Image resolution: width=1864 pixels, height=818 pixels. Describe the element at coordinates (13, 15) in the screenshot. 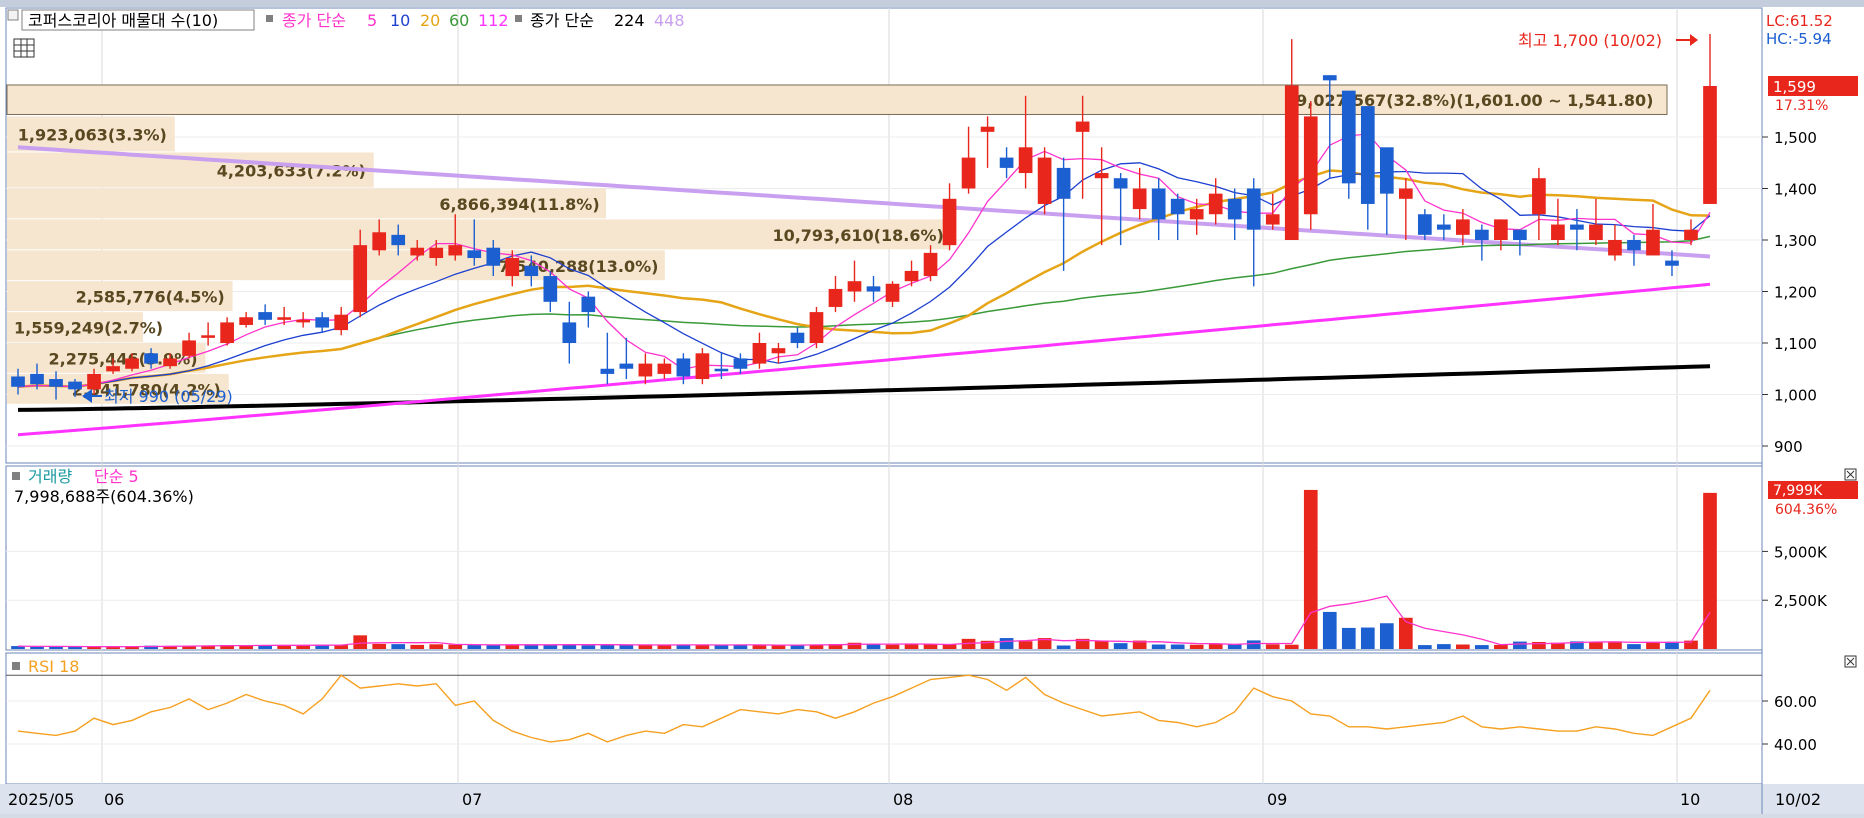

I see `legend-collapse-box` at that location.